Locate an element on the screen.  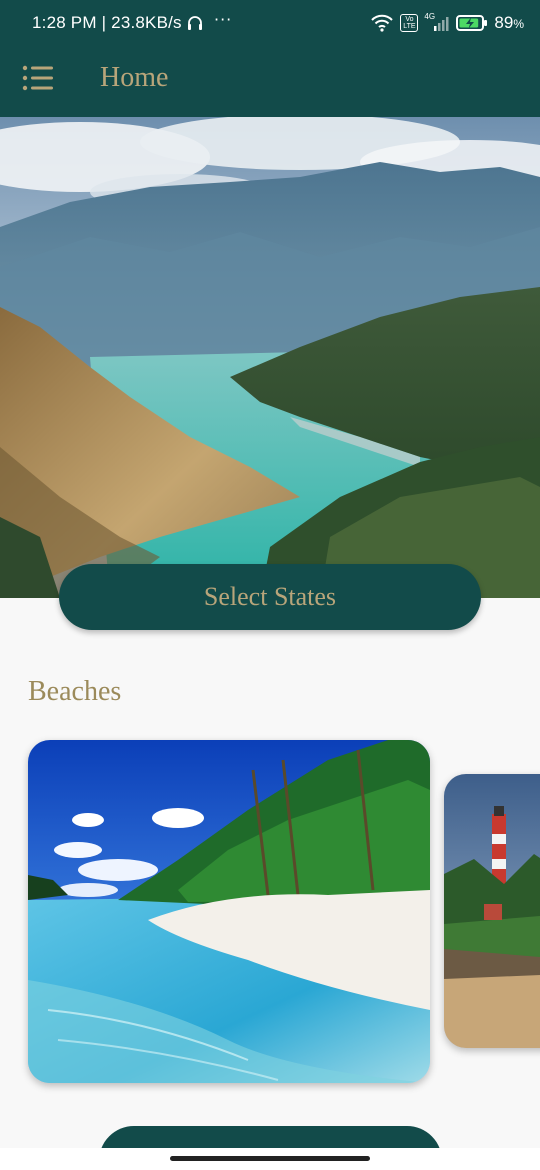
wifi-icon is located at coordinates (382, 23).